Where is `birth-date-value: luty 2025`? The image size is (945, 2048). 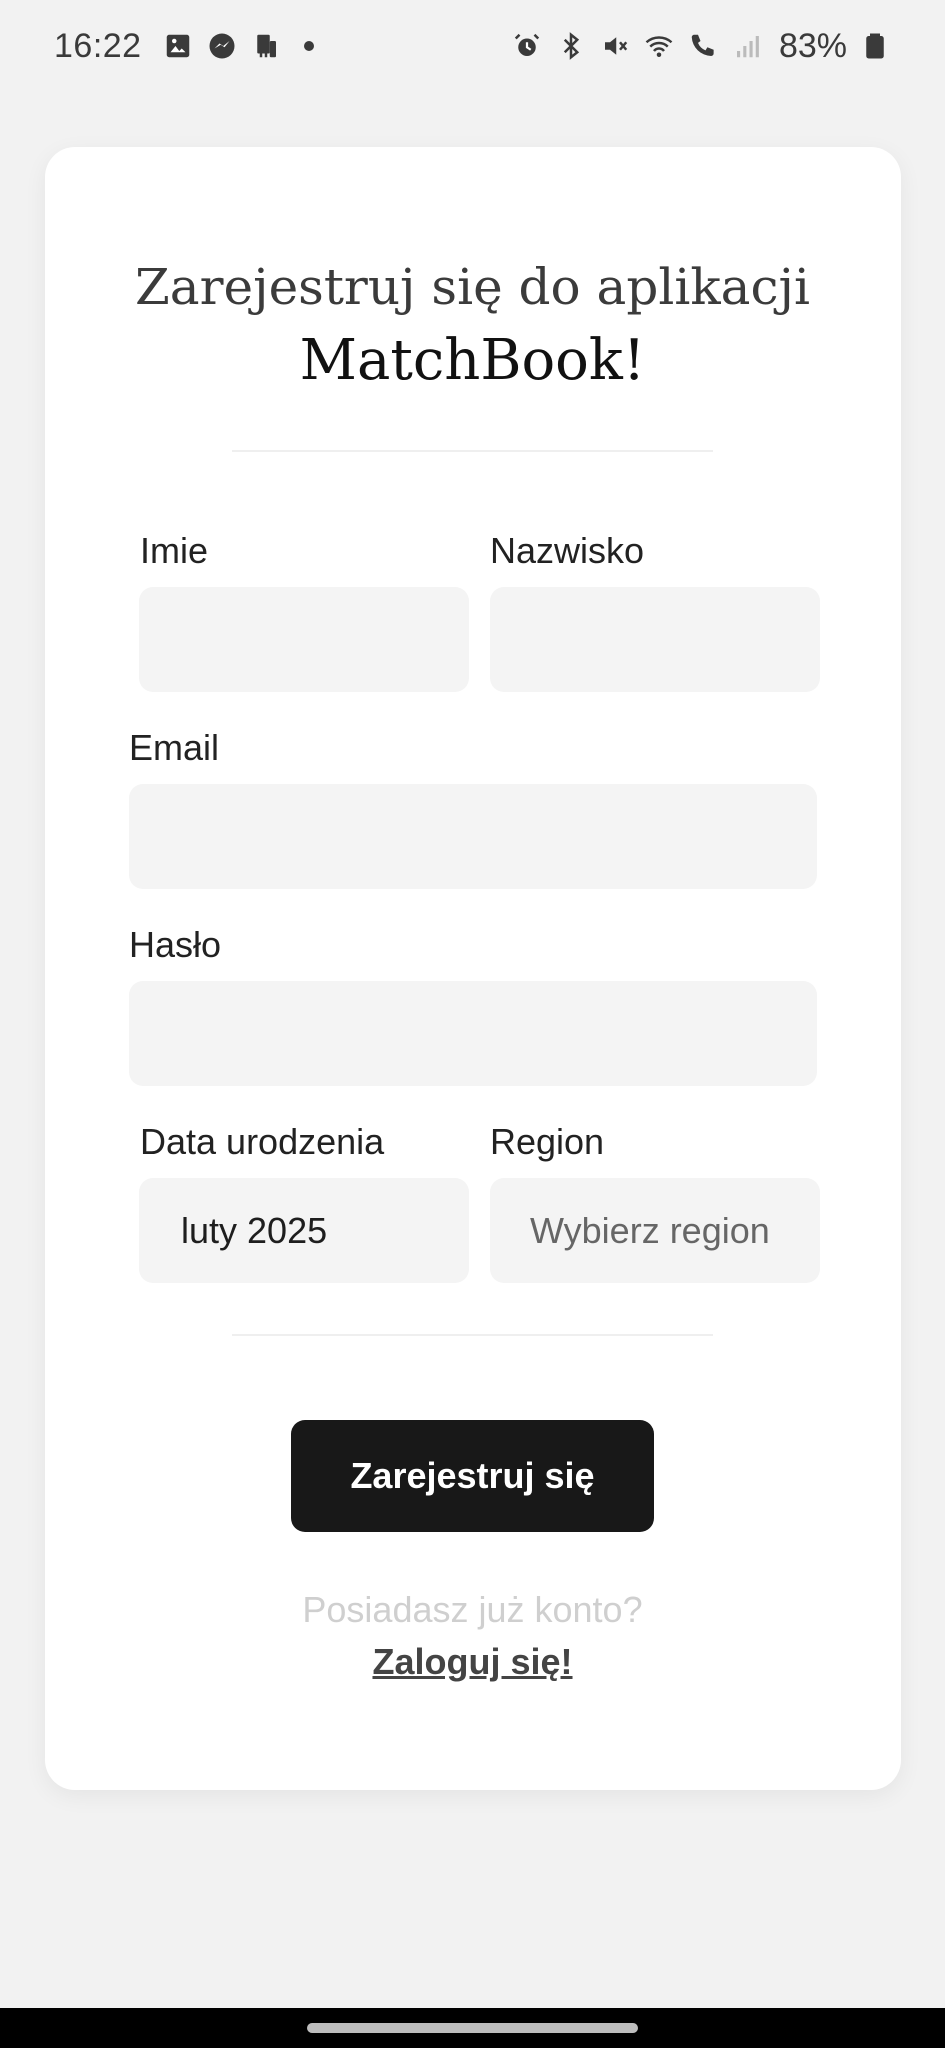 birth-date-value: luty 2025 is located at coordinates (254, 1230).